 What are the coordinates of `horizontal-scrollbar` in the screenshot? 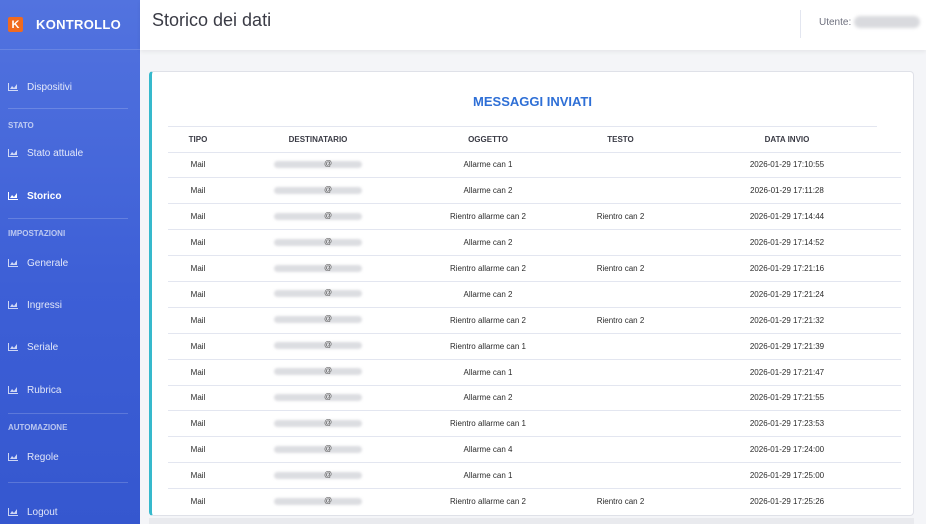 It's located at (531, 521).